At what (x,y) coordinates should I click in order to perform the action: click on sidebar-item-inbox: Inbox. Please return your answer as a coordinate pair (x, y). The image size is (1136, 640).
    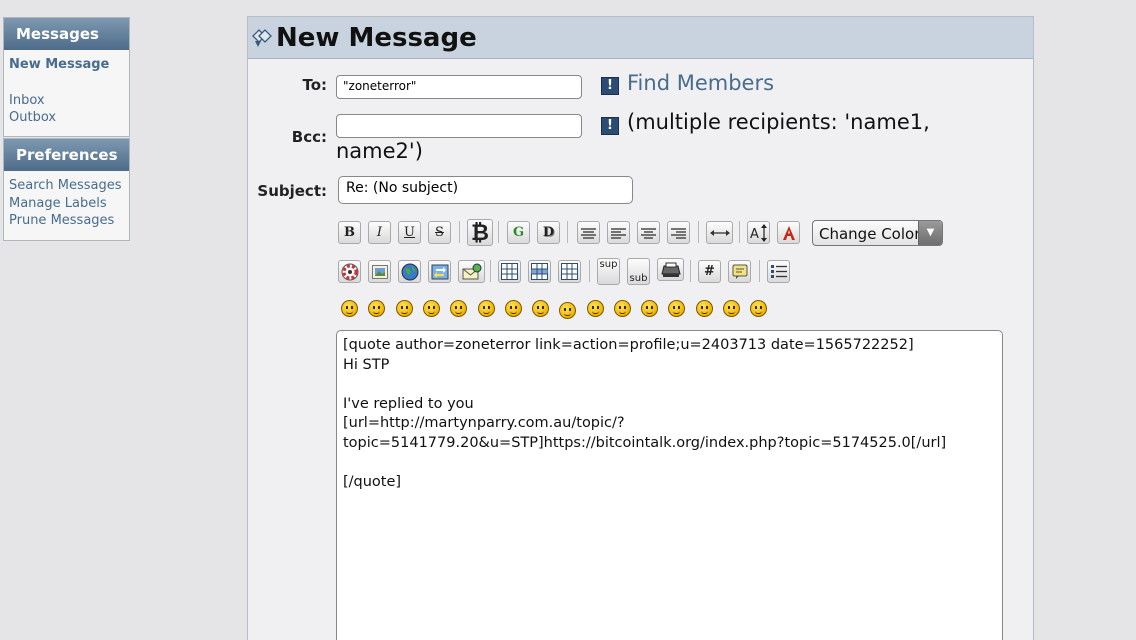
    Looking at the image, I should click on (66, 101).